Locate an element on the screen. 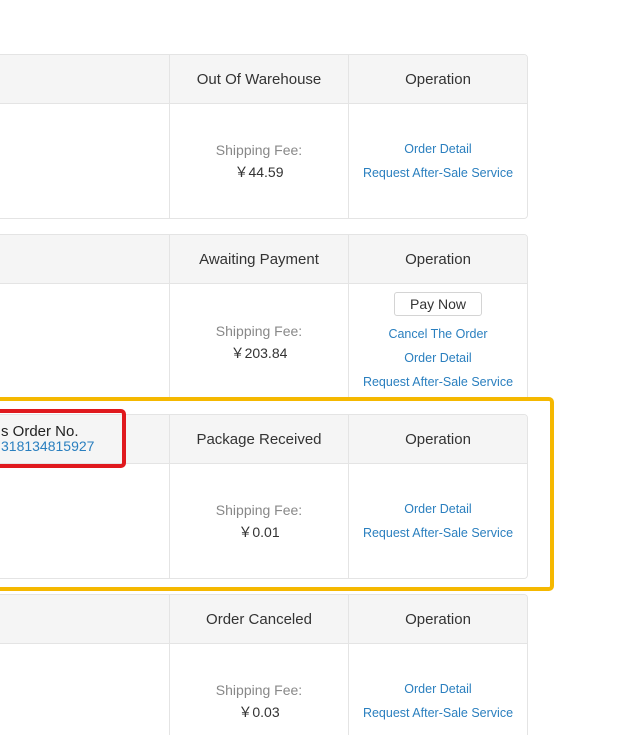  shipping-fee-value: ￥0.03 is located at coordinates (259, 712).